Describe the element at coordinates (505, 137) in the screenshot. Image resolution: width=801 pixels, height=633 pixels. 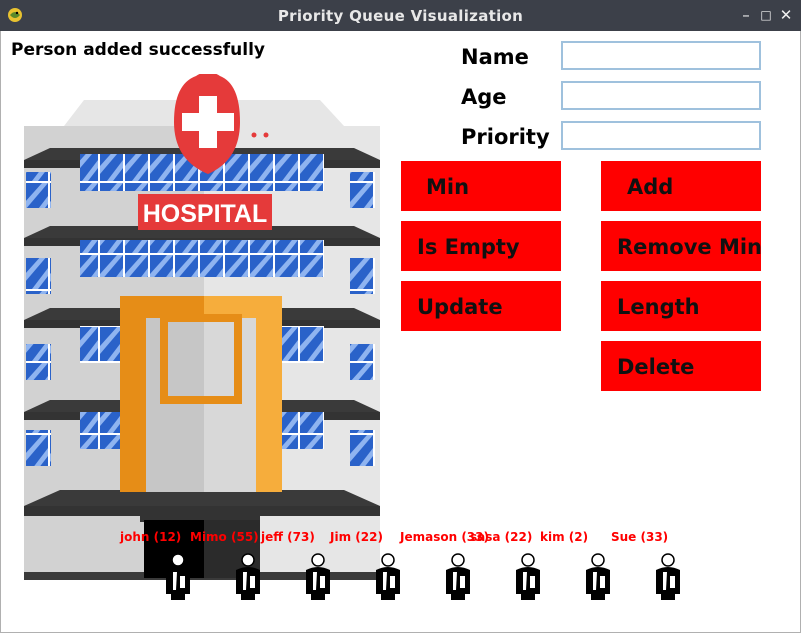
I see `priority-label: Priority` at that location.